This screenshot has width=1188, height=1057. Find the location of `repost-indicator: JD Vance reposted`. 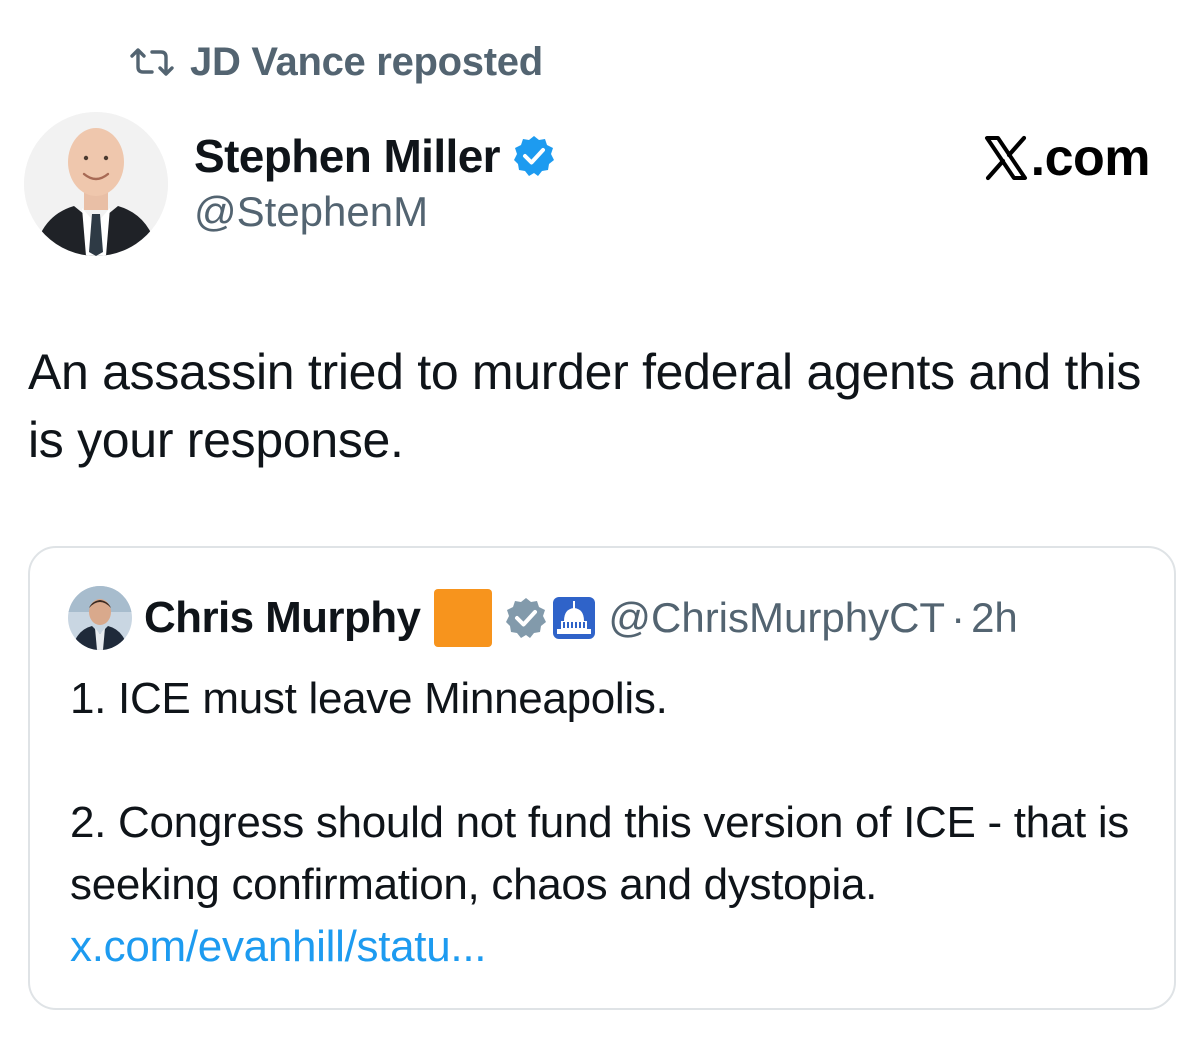

repost-indicator: JD Vance reposted is located at coordinates (335, 62).